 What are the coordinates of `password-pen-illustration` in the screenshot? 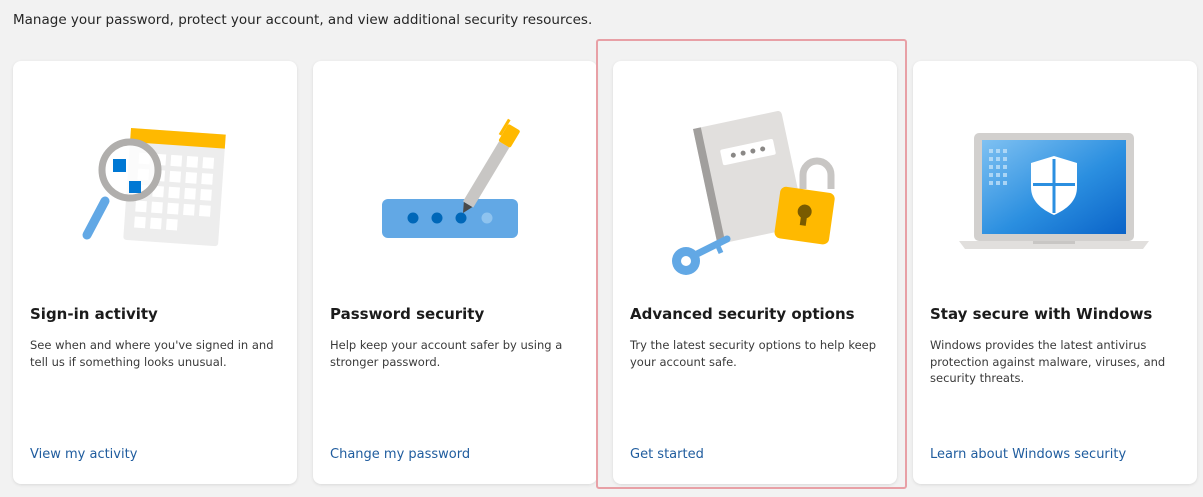 It's located at (455, 201).